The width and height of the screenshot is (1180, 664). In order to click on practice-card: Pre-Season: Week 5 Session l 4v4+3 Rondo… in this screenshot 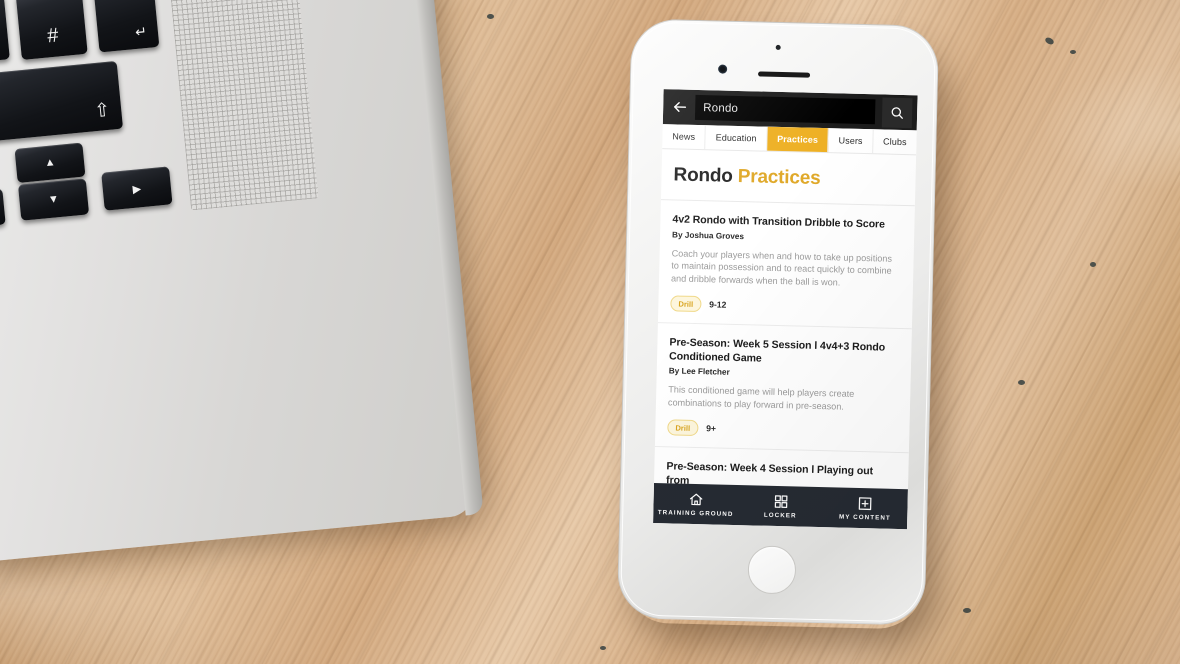, I will do `click(783, 388)`.